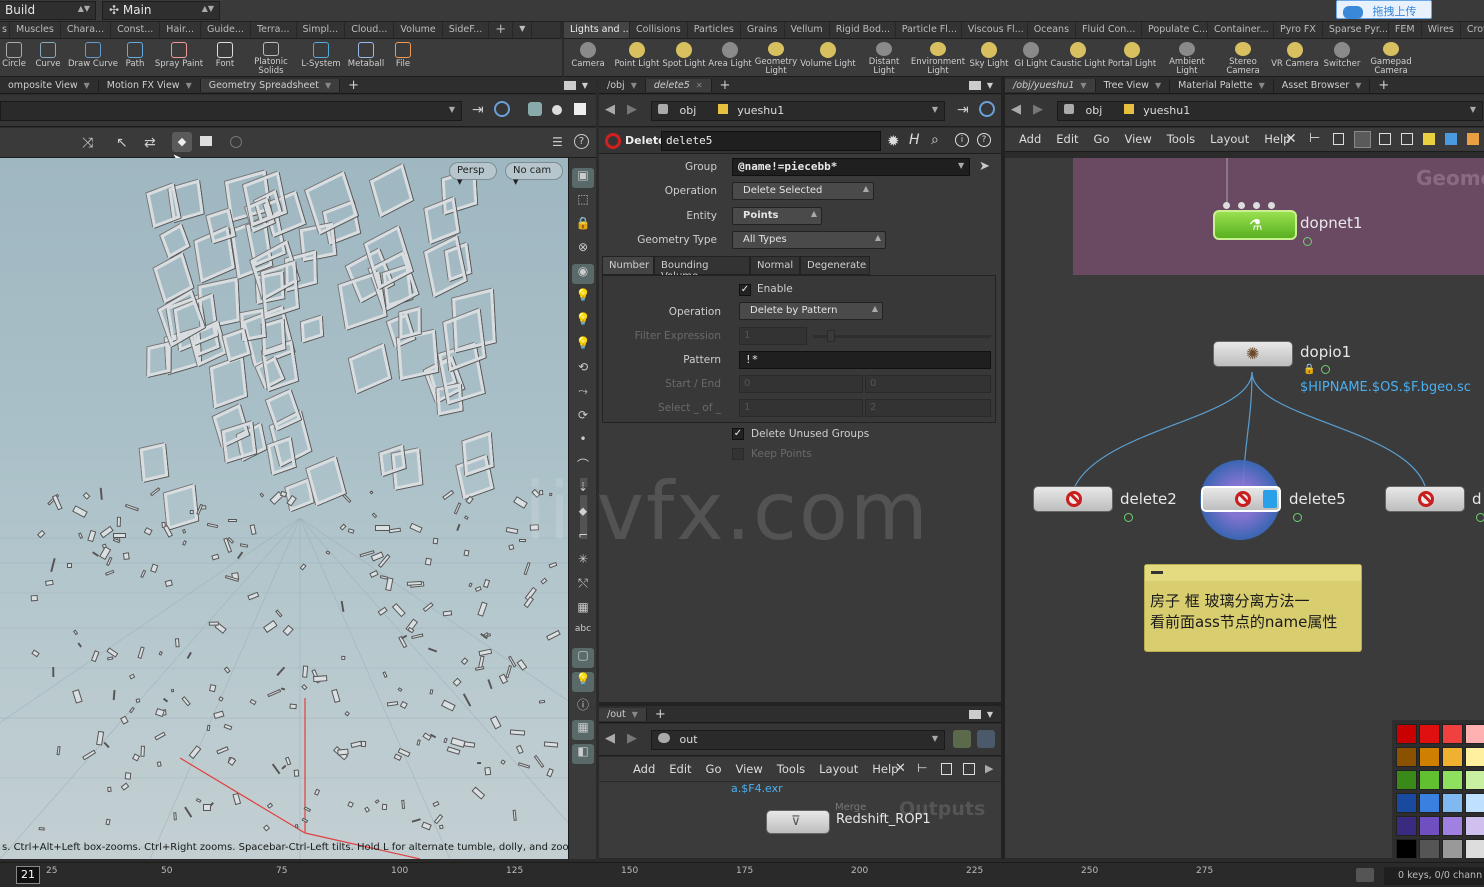 The width and height of the screenshot is (1484, 887). Describe the element at coordinates (865, 360) in the screenshot. I see `pattern-field: !*` at that location.